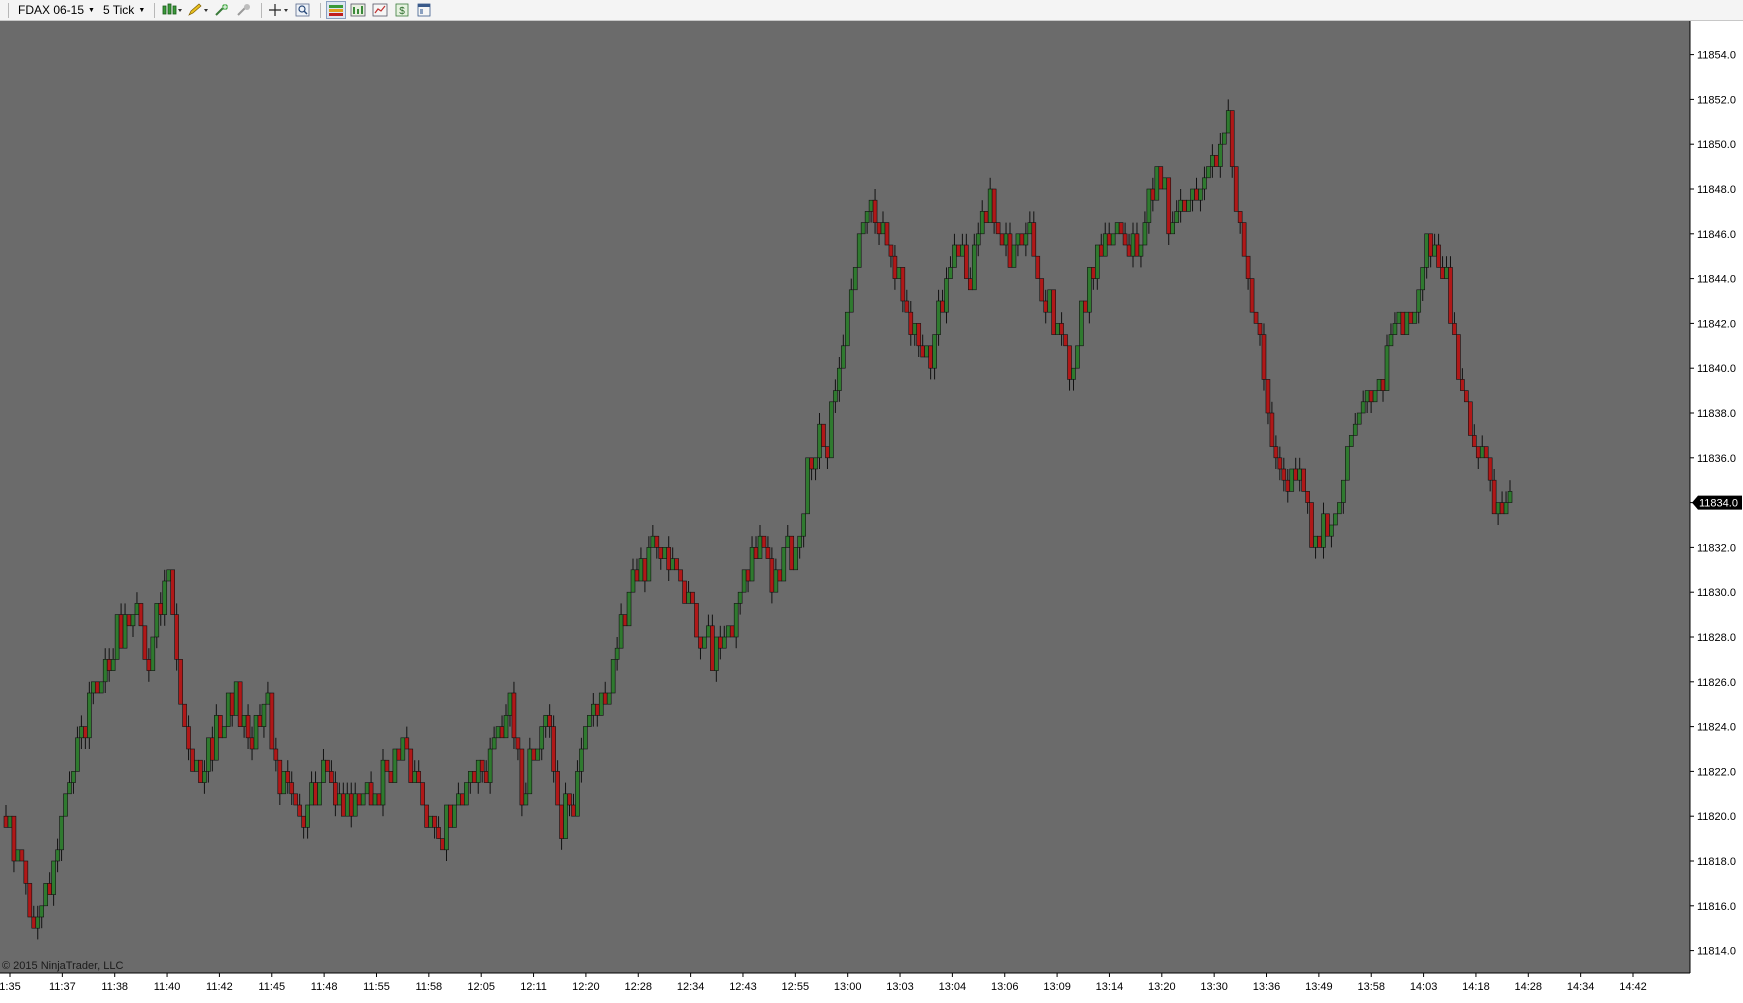 The image size is (1743, 1003). What do you see at coordinates (1716, 100) in the screenshot?
I see `price-axis-label: 11852.0` at bounding box center [1716, 100].